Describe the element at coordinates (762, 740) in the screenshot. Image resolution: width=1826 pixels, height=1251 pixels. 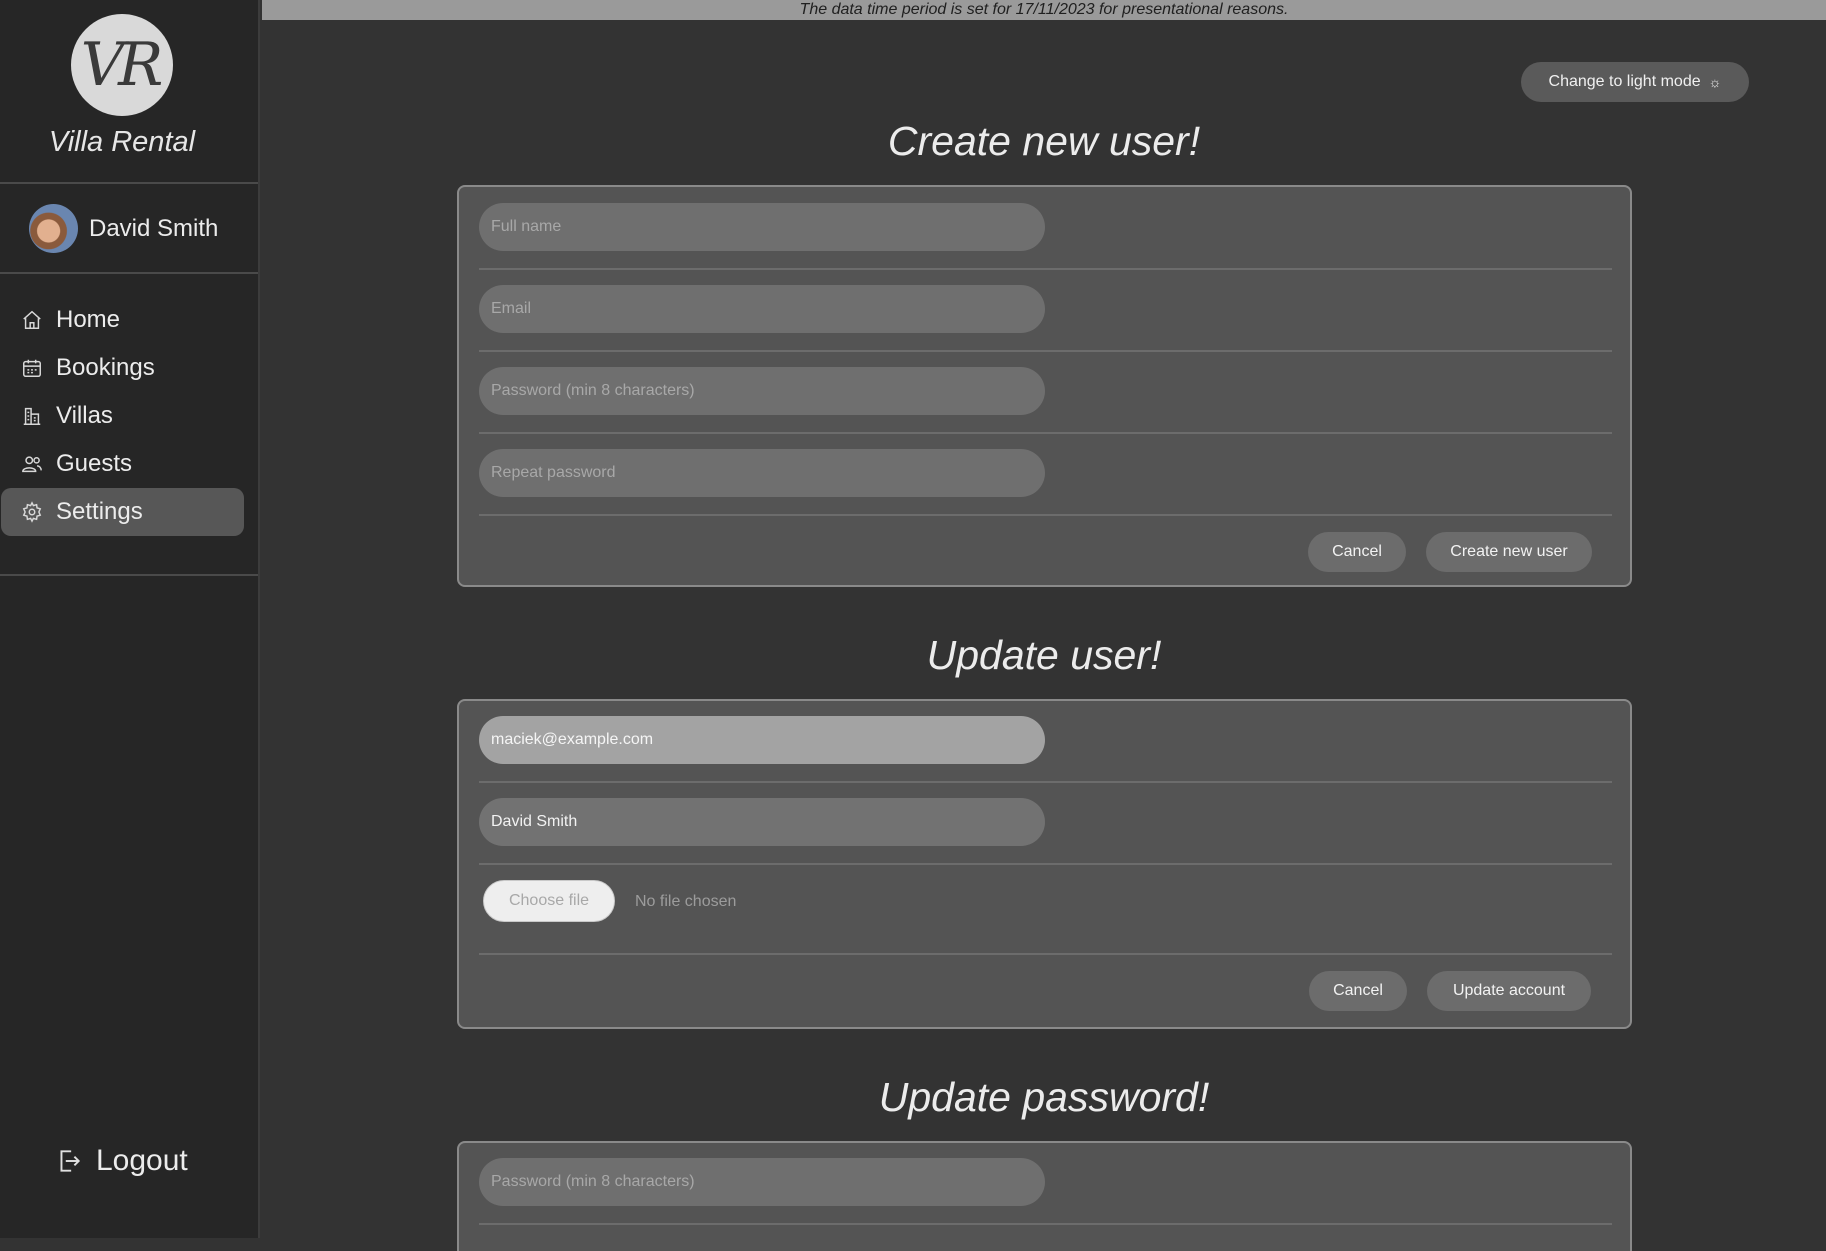
I see `email-field` at that location.